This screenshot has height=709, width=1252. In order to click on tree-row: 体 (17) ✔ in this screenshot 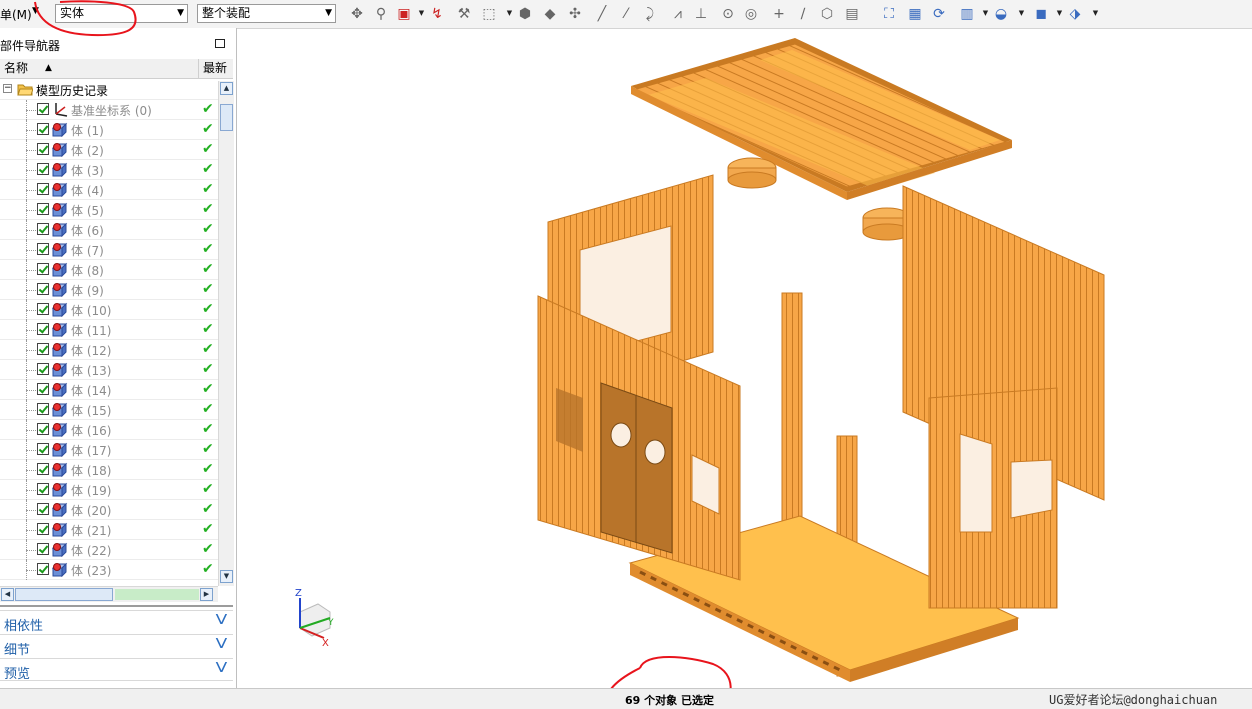, I will do `click(109, 450)`.